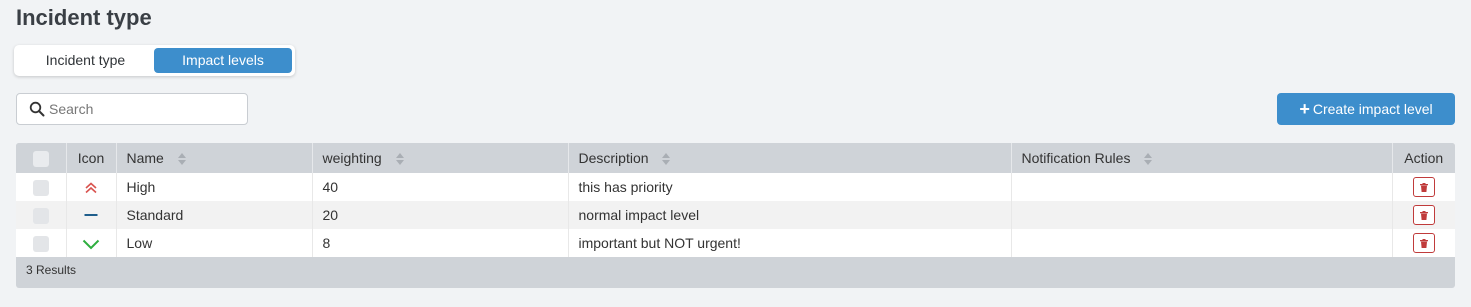  I want to click on table-row: High 40 this has priority, so click(735, 187).